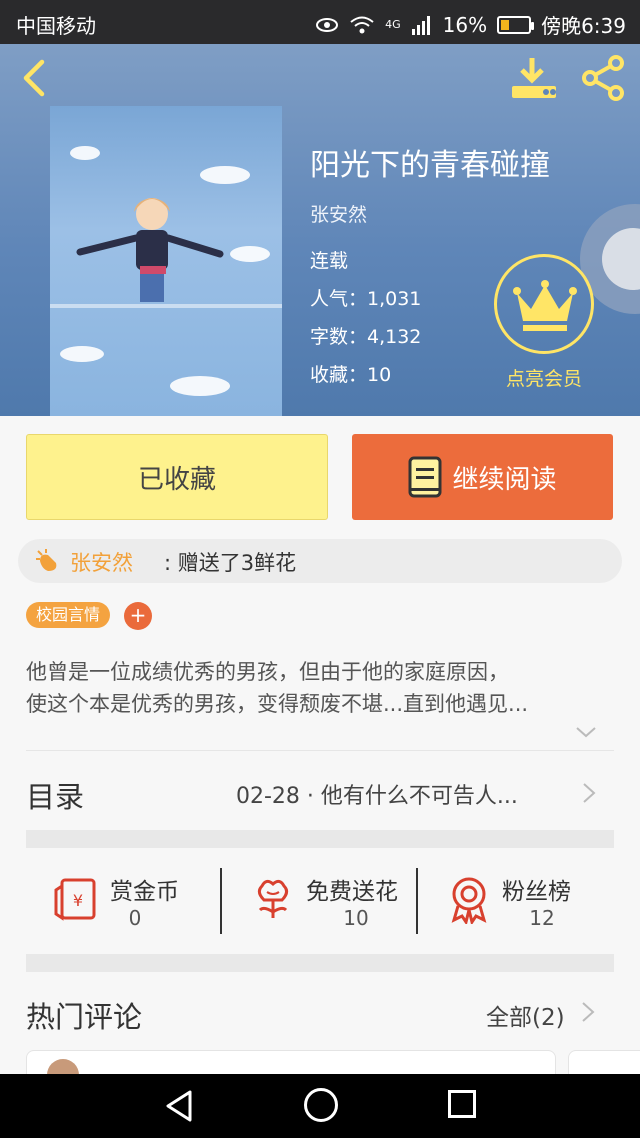 This screenshot has width=640, height=1138. What do you see at coordinates (135, 918) in the screenshot?
I see `reward-coins-value: 0` at bounding box center [135, 918].